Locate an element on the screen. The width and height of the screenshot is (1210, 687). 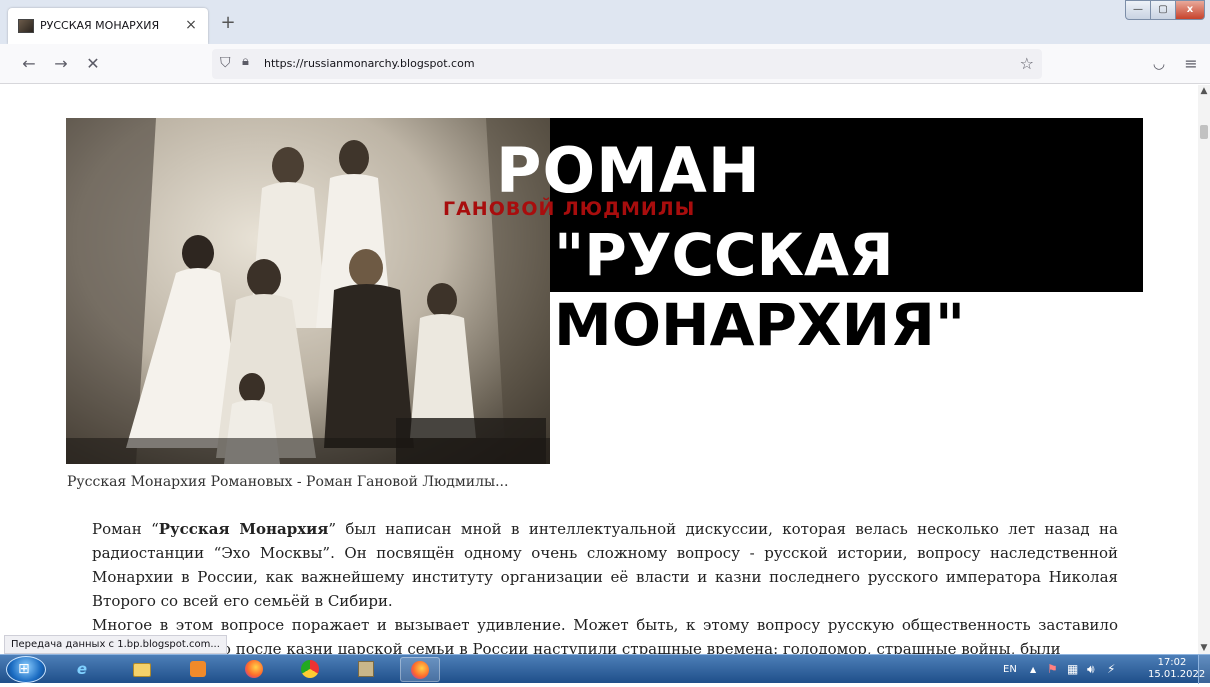
scroll-down-icon: ▼ is located at coordinates (1204, 648).